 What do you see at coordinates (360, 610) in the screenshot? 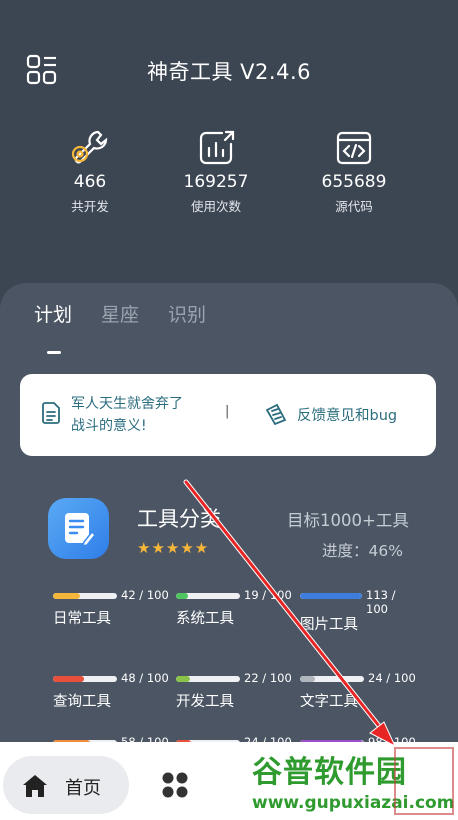
I see `tool-category-item: 113 / 100 图片工具` at bounding box center [360, 610].